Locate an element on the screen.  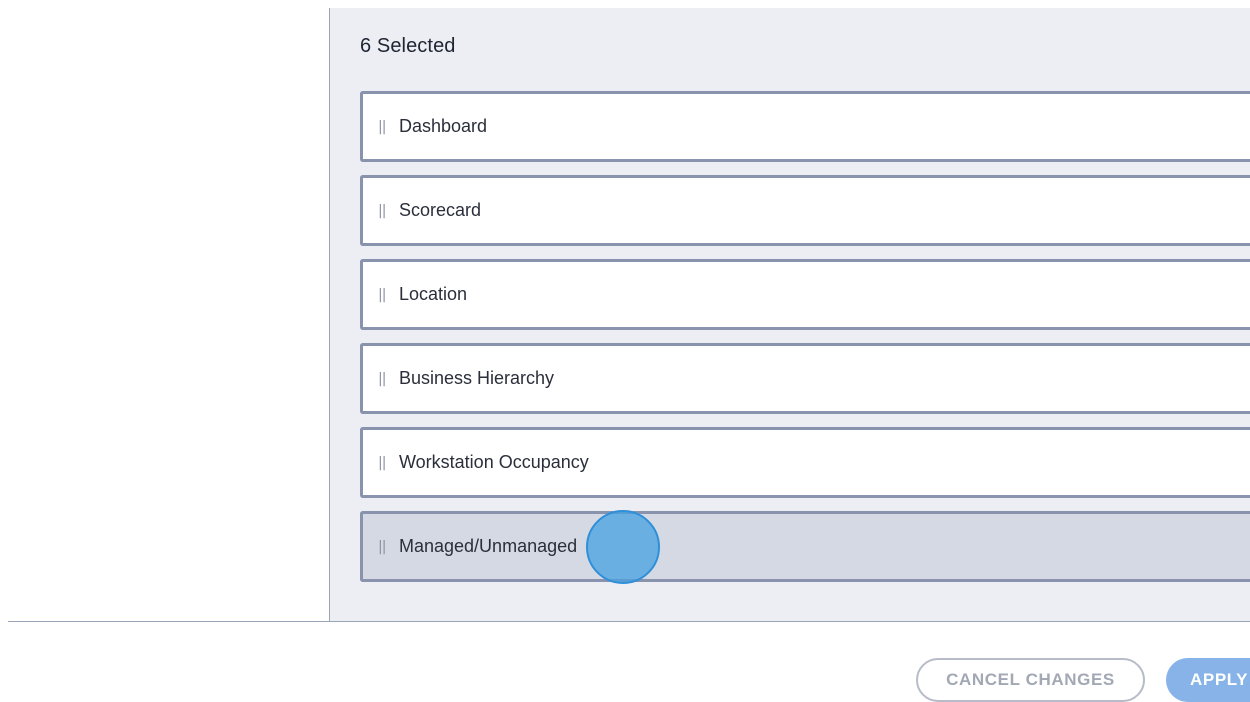
apply-button: APPLY is located at coordinates (1208, 680).